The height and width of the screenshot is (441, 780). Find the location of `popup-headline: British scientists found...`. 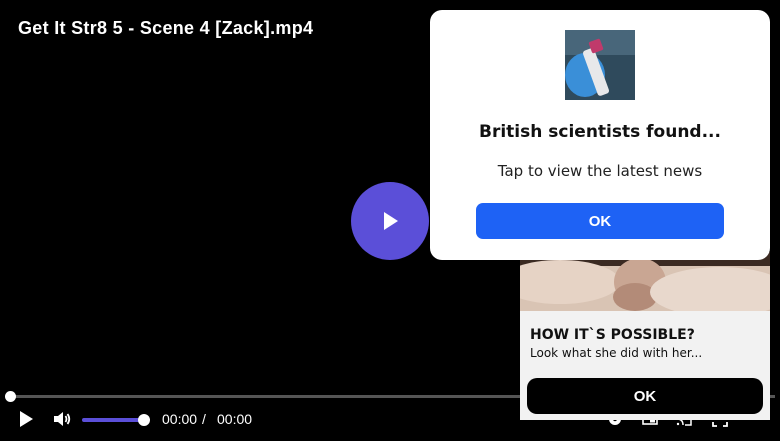

popup-headline: British scientists found... is located at coordinates (600, 132).